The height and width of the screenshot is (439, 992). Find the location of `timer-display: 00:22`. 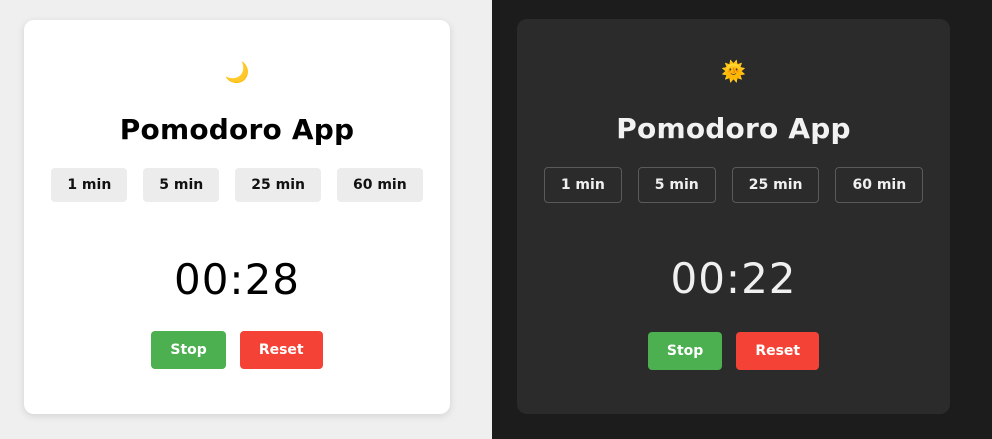

timer-display: 00:22 is located at coordinates (733, 278).